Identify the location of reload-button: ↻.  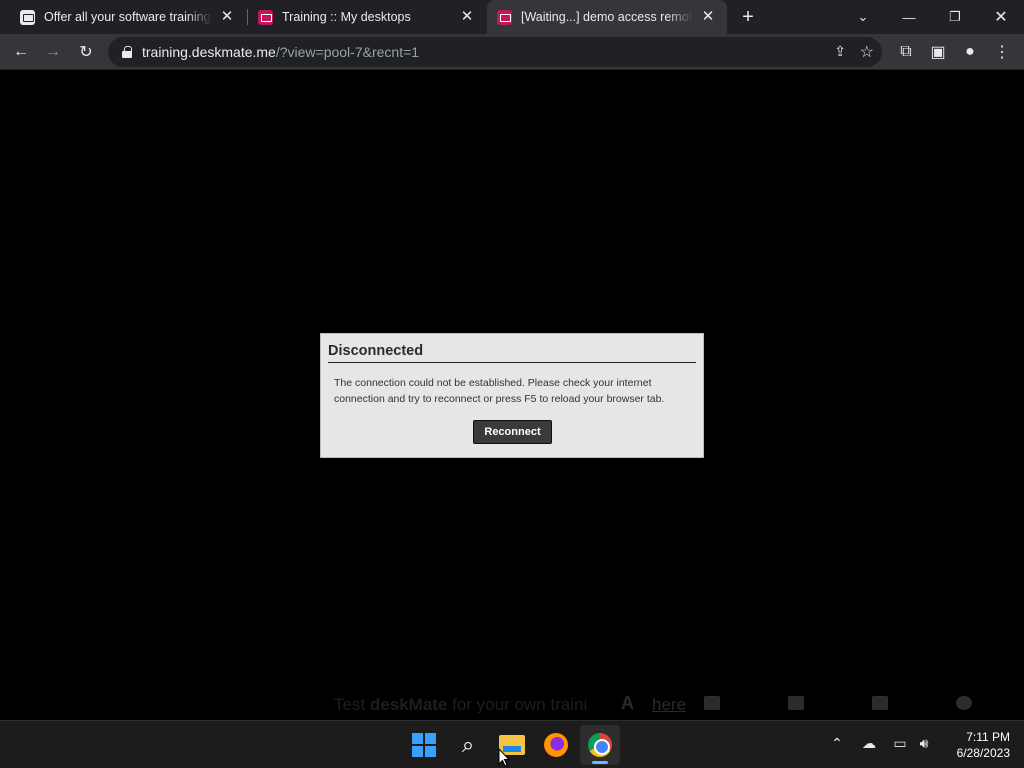
(86, 52).